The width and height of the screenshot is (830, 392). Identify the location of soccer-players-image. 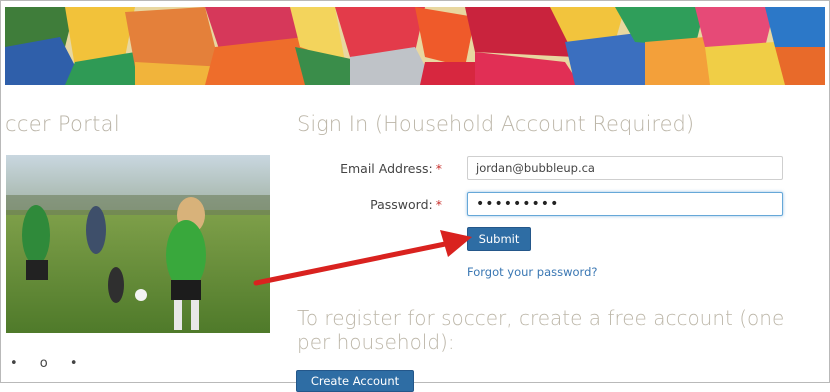
(138, 244).